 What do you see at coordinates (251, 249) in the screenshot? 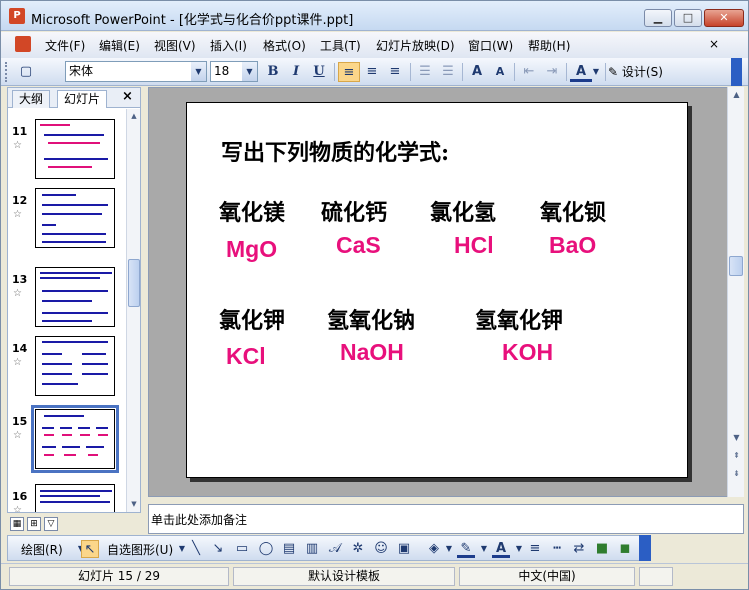
I see `chemical-formula: MgO` at bounding box center [251, 249].